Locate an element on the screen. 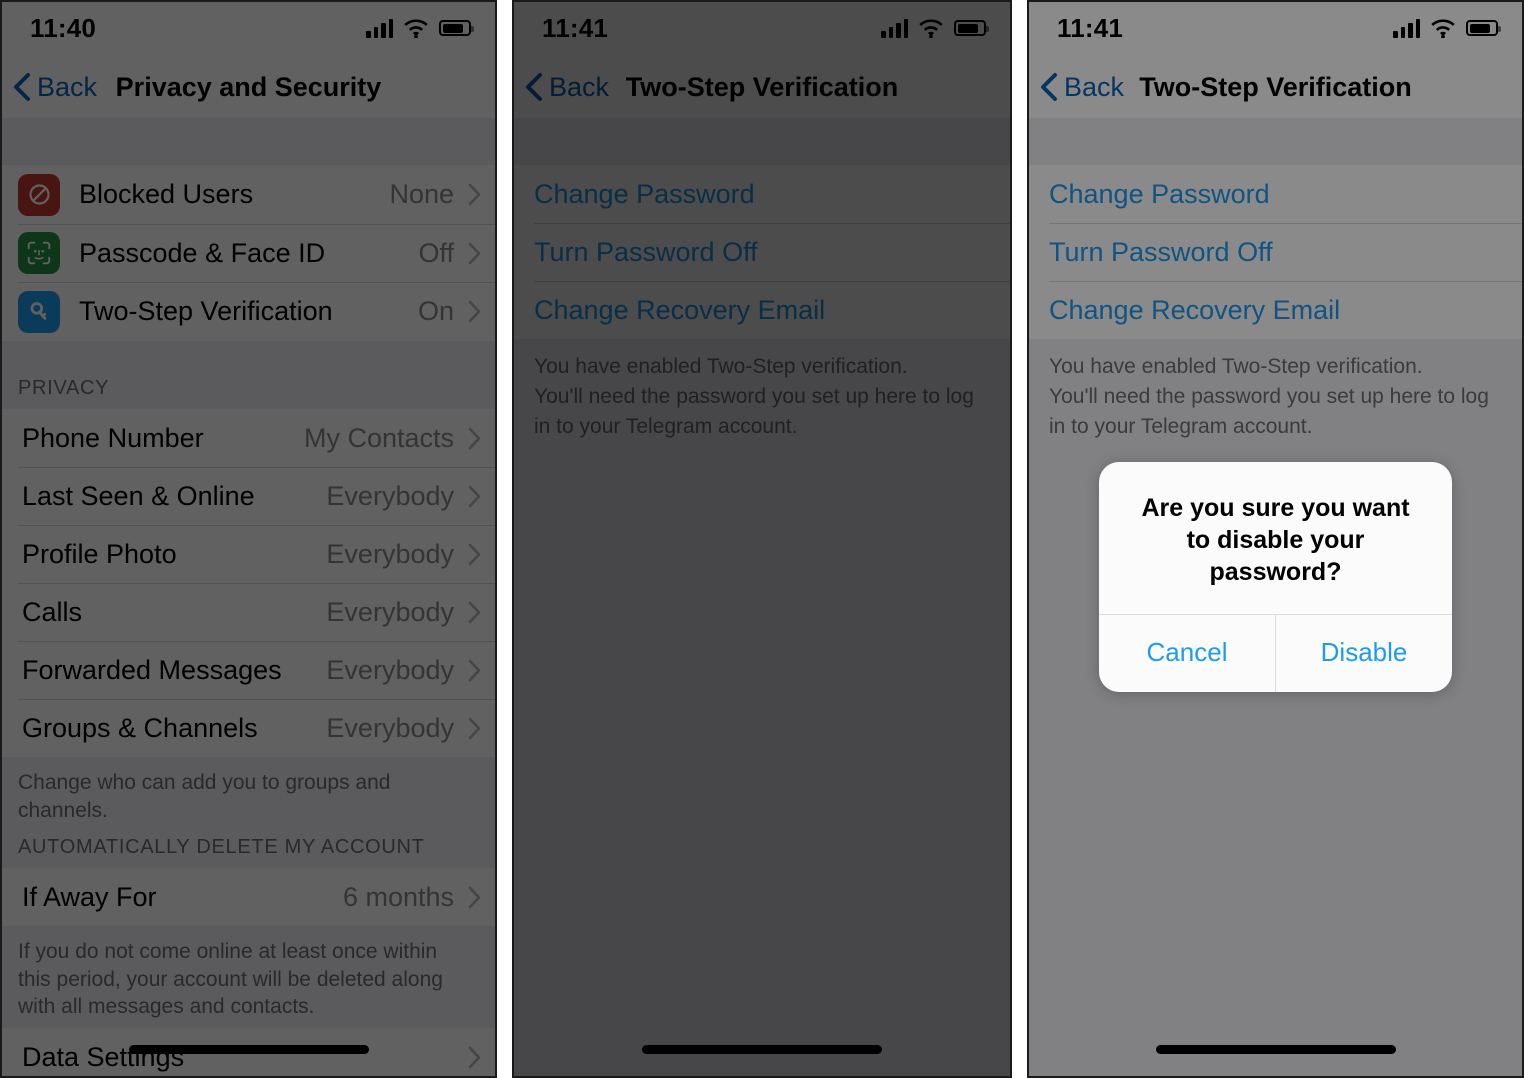 This screenshot has width=1524, height=1078. alert-buttons: Cancel Disable is located at coordinates (1275, 653).